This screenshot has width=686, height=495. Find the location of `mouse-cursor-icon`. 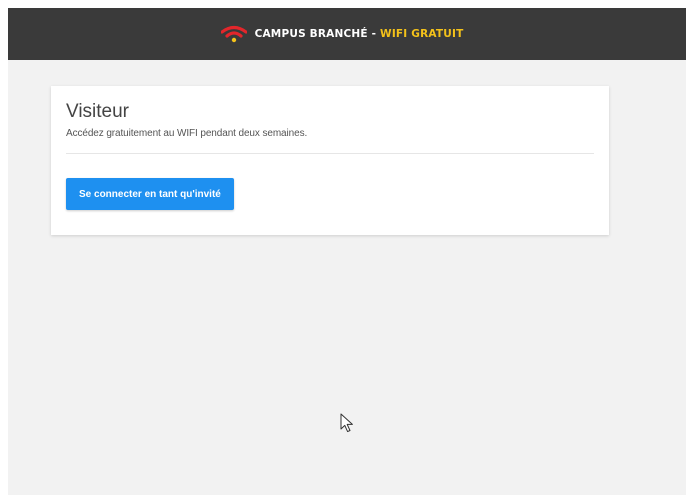

mouse-cursor-icon is located at coordinates (346, 423).